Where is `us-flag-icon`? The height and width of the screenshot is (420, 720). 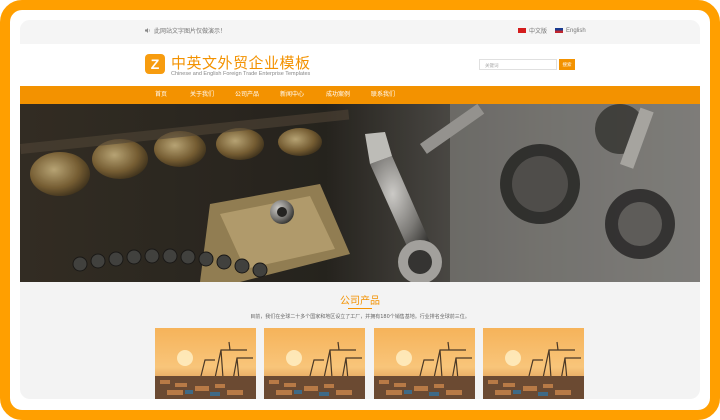
us-flag-icon is located at coordinates (559, 30).